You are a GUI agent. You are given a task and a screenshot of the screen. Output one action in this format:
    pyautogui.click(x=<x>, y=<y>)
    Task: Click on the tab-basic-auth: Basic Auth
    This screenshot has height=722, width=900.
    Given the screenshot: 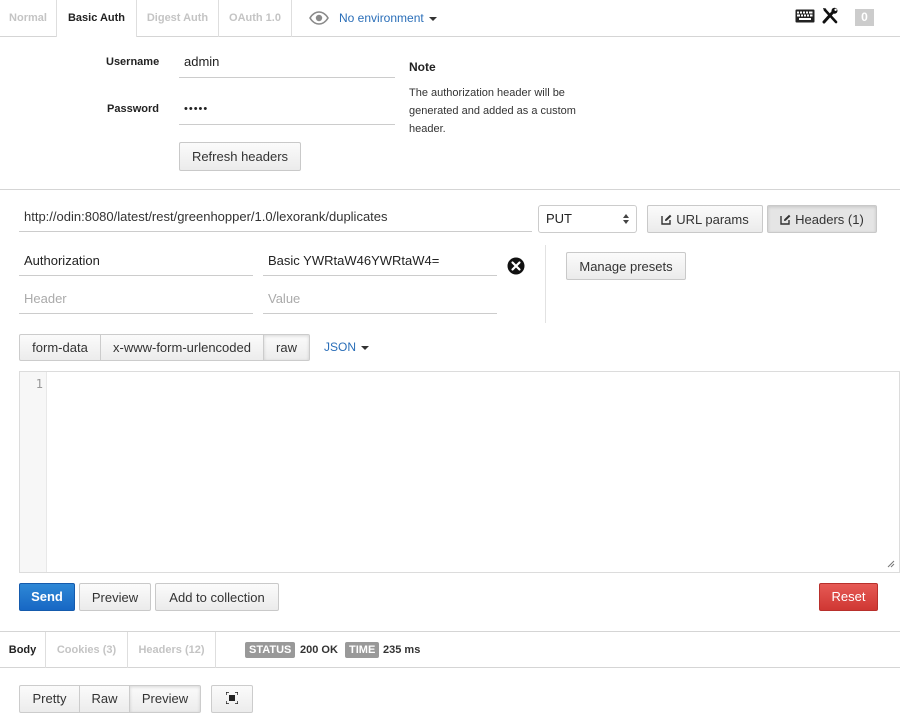 What is the action you would take?
    pyautogui.click(x=97, y=18)
    